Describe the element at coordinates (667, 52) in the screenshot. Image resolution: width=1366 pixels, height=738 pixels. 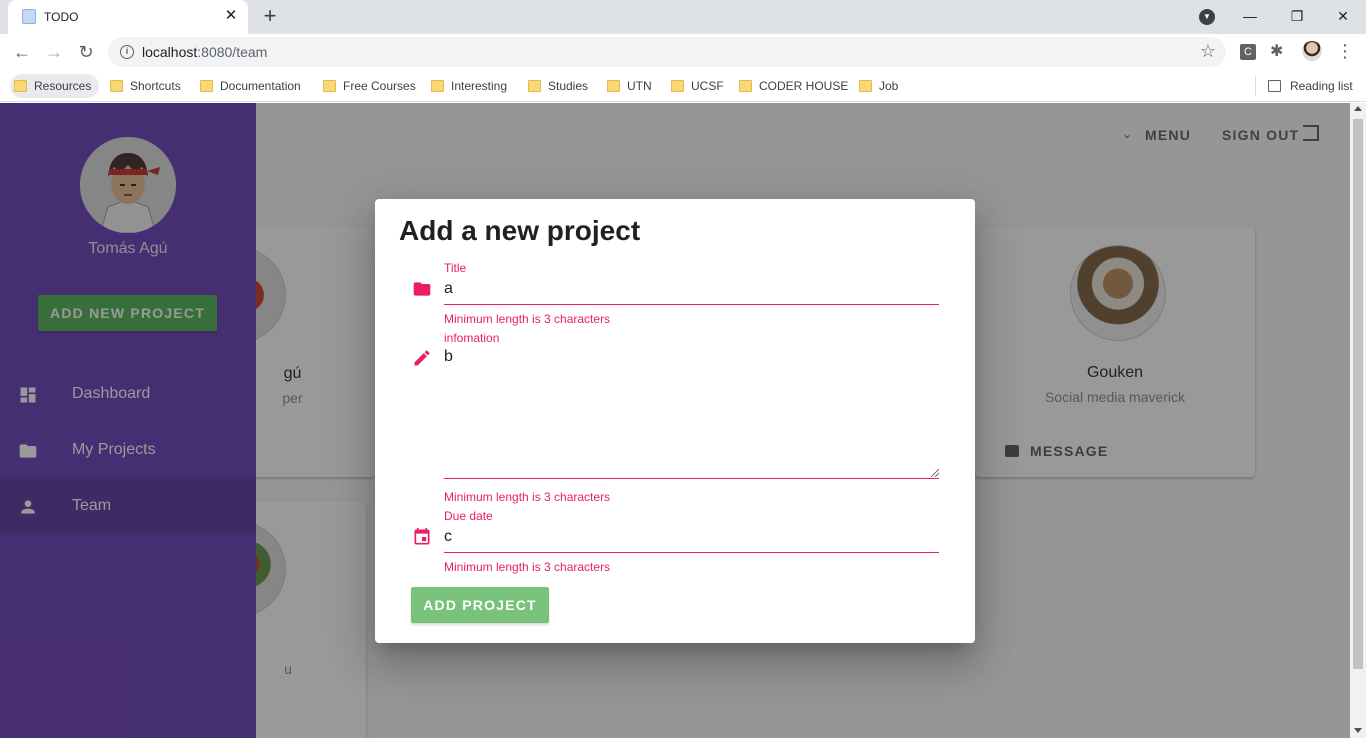
I see `address-bar: i localhost:8080/team ☆` at that location.